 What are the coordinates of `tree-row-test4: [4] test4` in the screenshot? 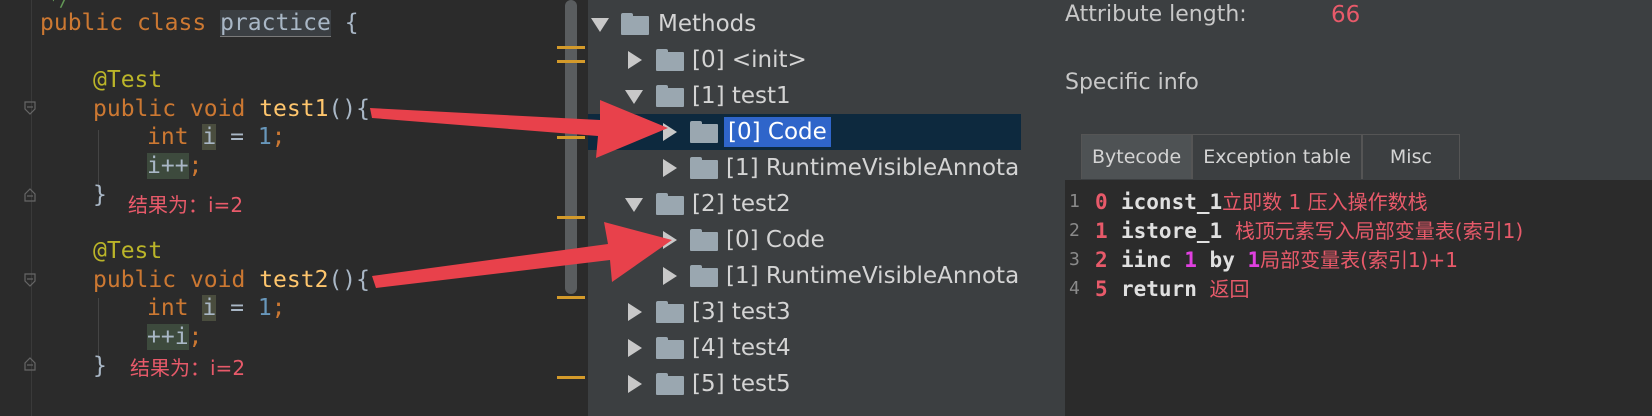 It's located at (804, 348).